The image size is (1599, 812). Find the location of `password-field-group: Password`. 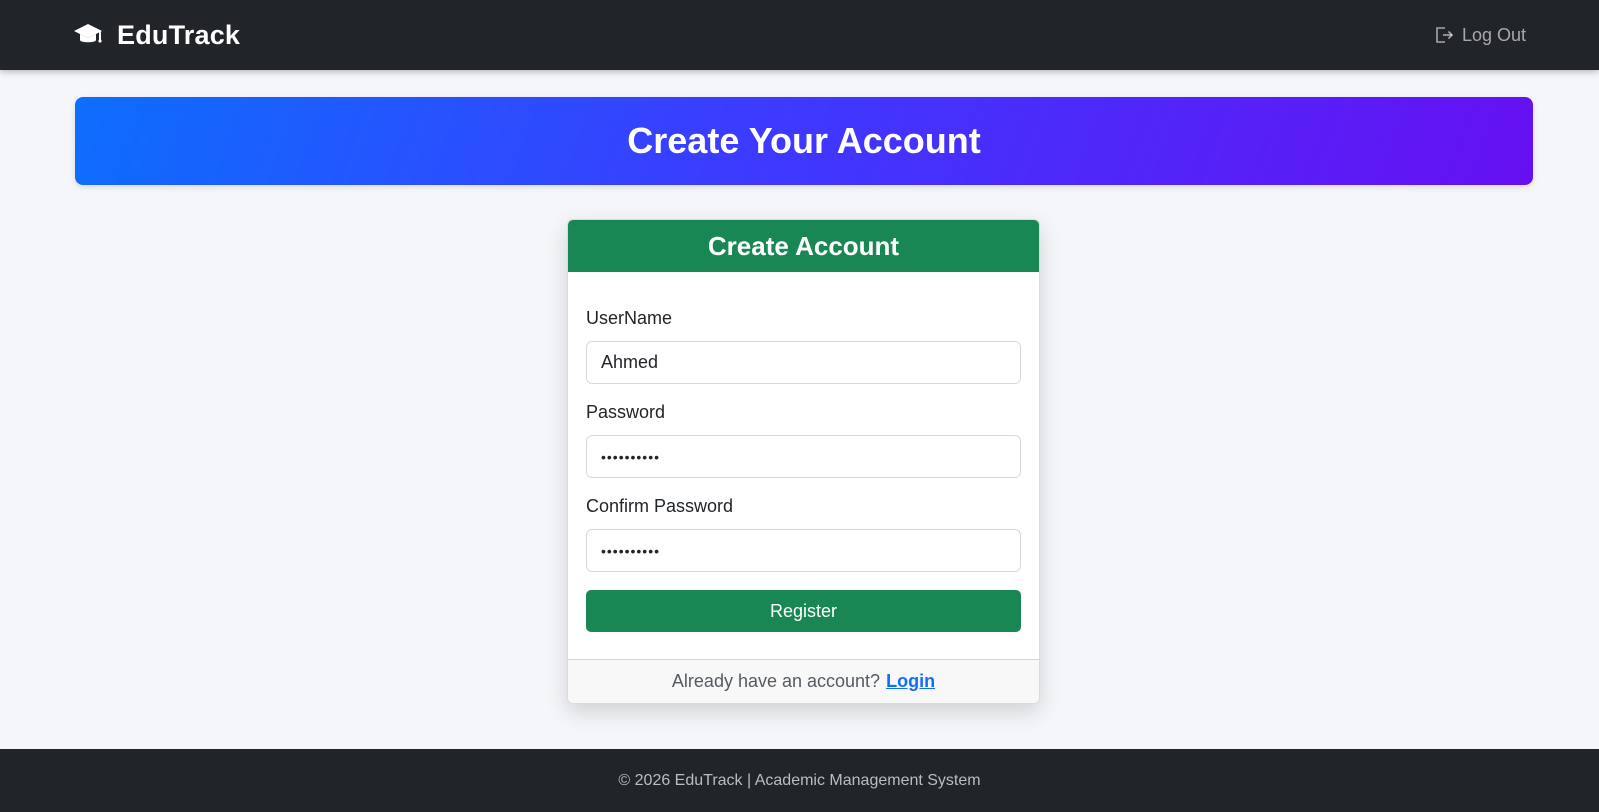

password-field-group: Password is located at coordinates (803, 440).